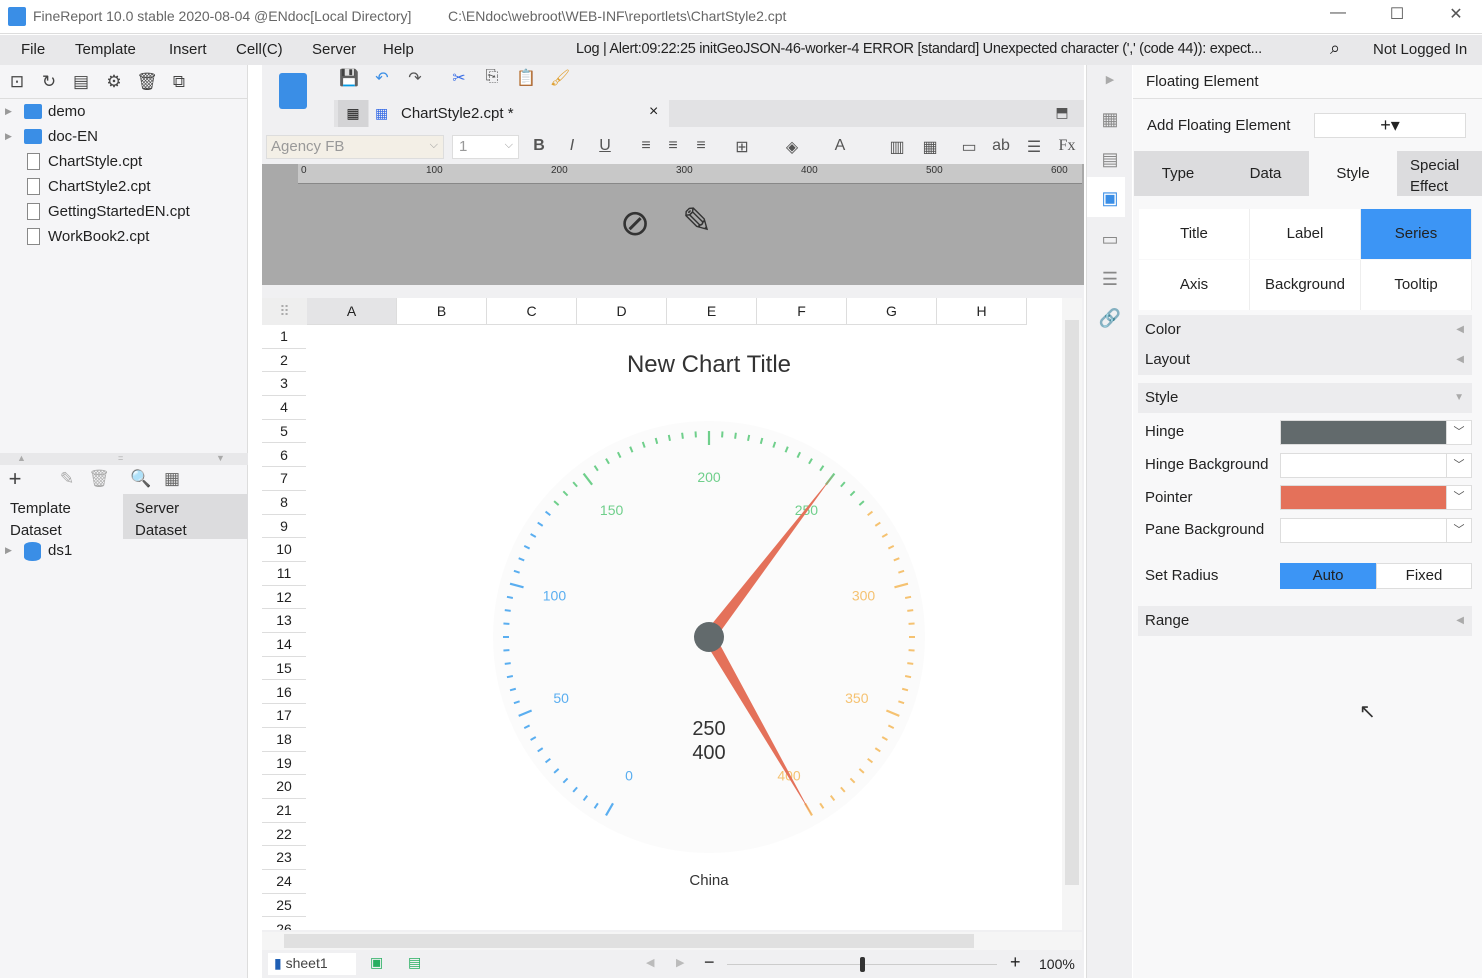 This screenshot has height=978, width=1482. What do you see at coordinates (1110, 239) in the screenshot?
I see `widget-icon: ▭` at bounding box center [1110, 239].